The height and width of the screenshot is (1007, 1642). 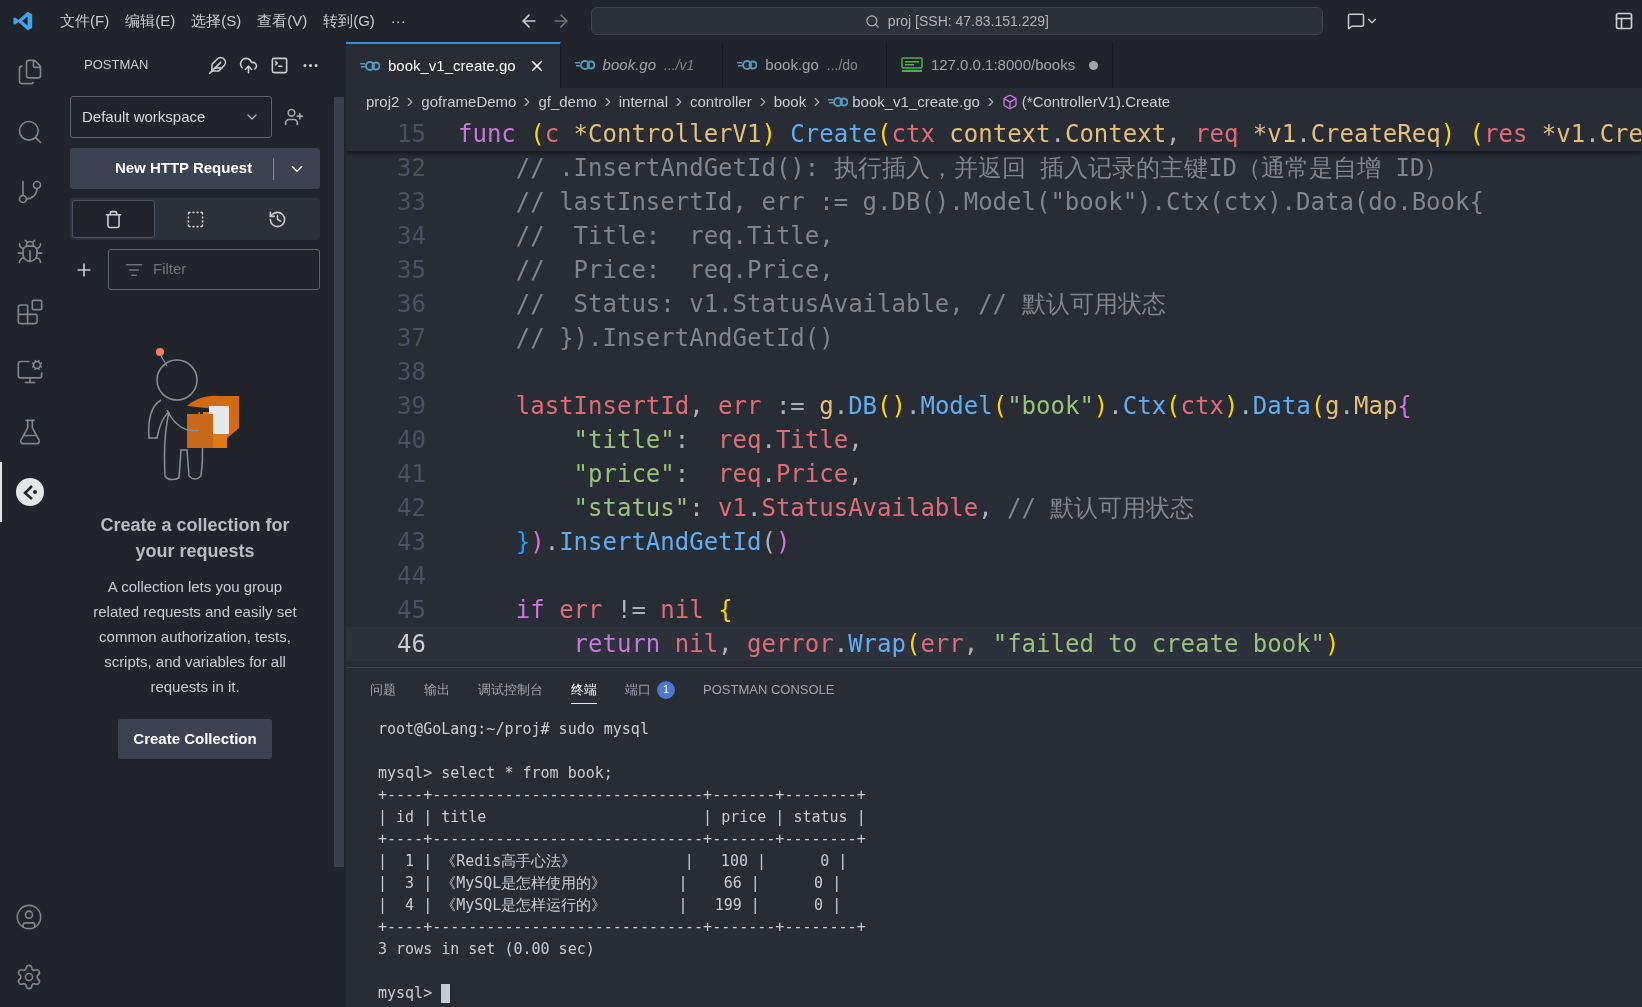 I want to click on terminal-line: | 4 | 《MySQL是怎样运行的》 | 199 | 0 |, so click(x=610, y=905).